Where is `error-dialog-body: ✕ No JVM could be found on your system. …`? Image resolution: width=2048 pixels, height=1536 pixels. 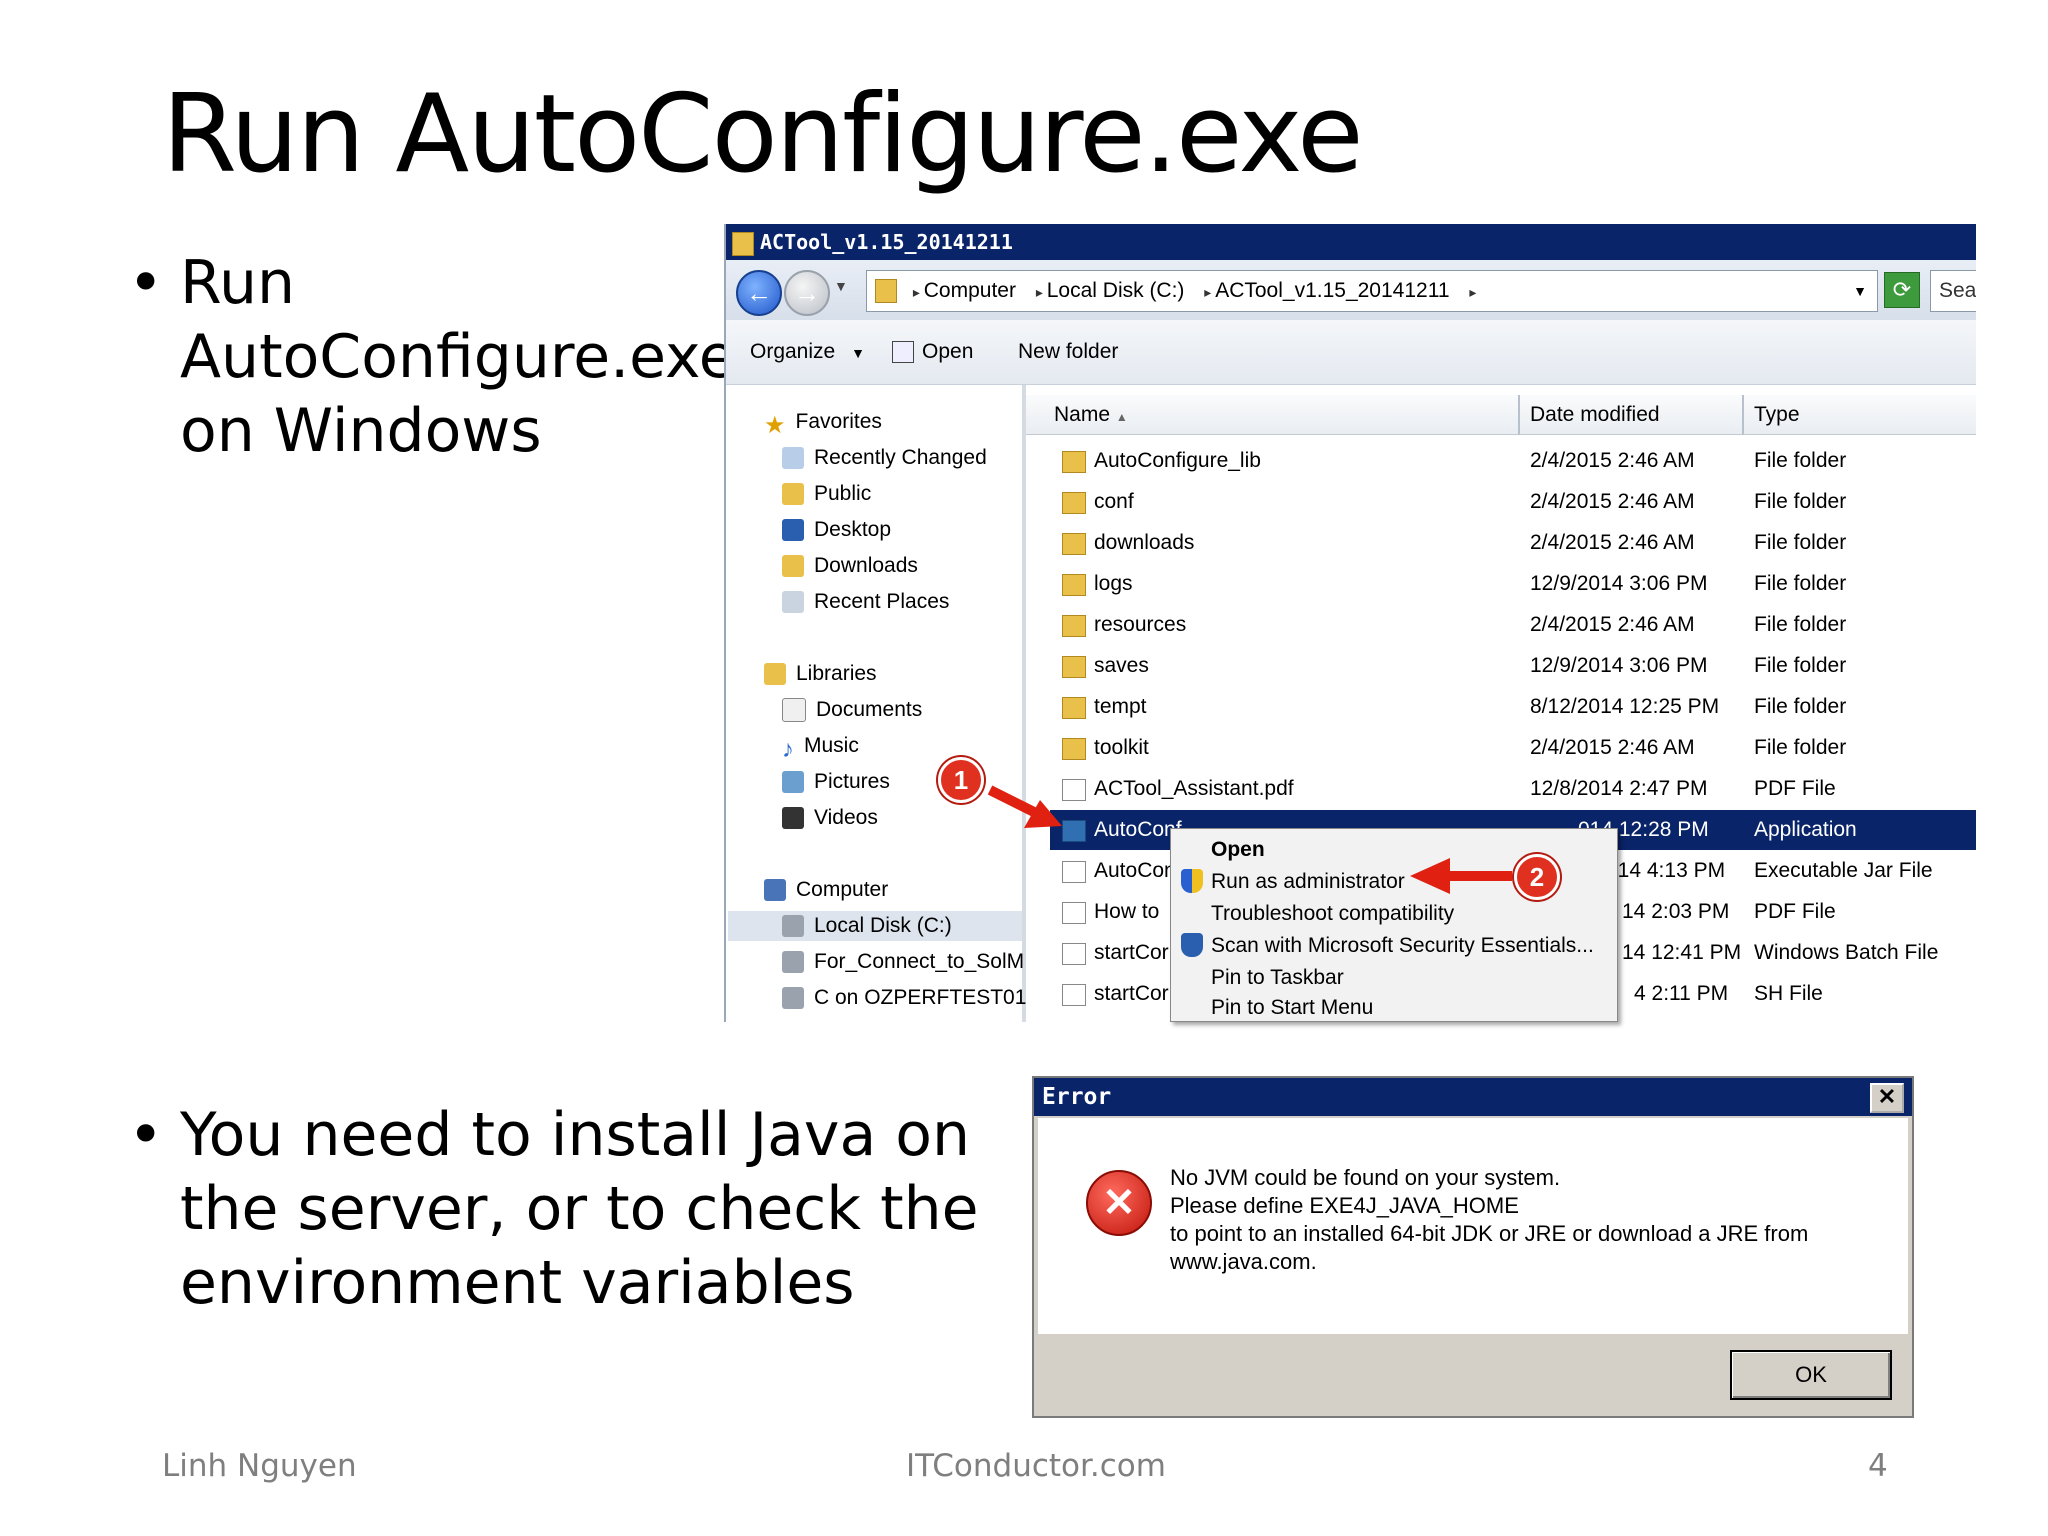
error-dialog-body: ✕ No JVM could be found on your system. … is located at coordinates (1473, 1226).